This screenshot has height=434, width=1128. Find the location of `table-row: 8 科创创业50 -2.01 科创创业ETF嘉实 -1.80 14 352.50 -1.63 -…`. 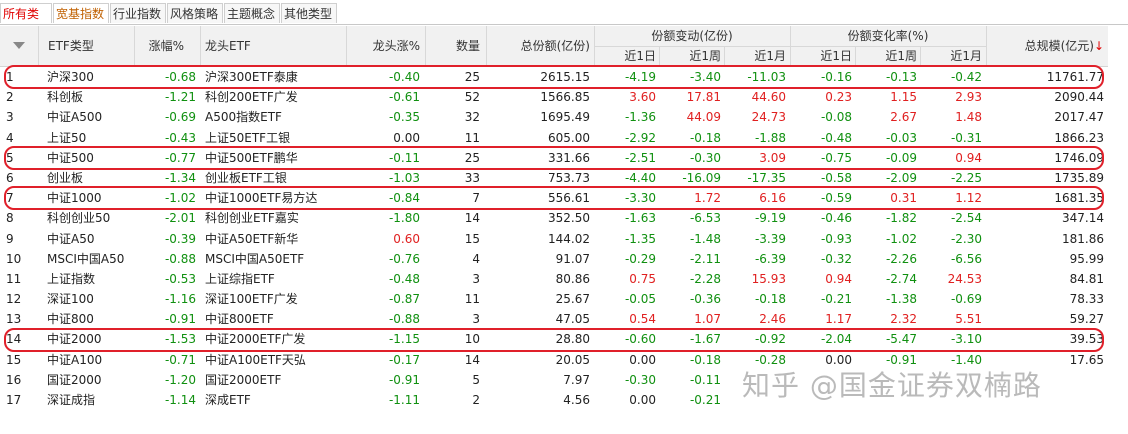

table-row: 8 科创创业50 -2.01 科创创业ETF嘉实 -1.80 14 352.50 -1.63 -… is located at coordinates (554, 218).